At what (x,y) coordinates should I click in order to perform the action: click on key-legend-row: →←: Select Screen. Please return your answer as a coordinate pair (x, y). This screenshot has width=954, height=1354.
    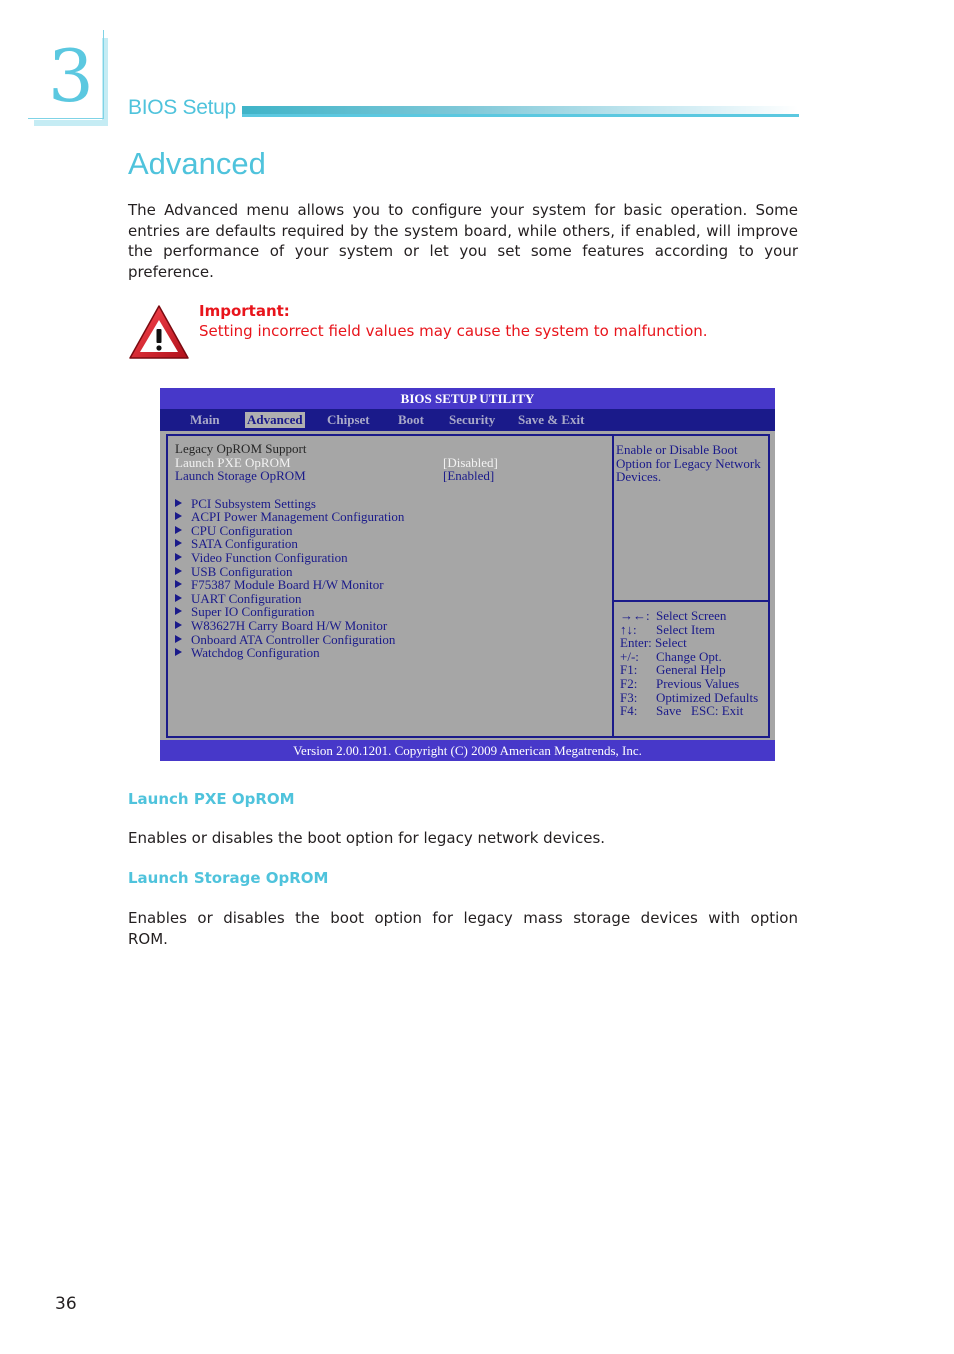
    Looking at the image, I should click on (673, 615).